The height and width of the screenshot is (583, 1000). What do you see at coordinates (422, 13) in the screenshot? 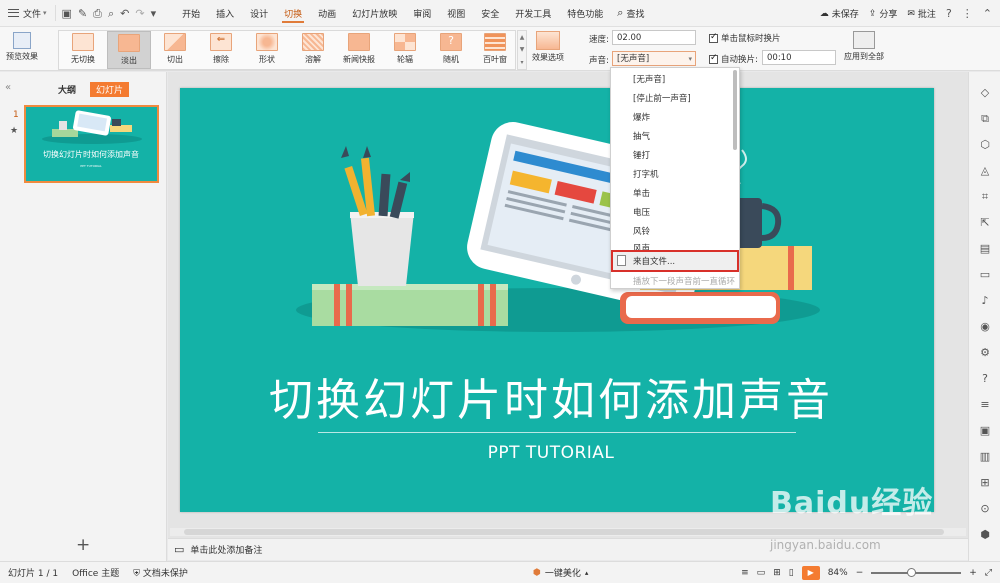
I see `tab-review: 审阅` at bounding box center [422, 13].